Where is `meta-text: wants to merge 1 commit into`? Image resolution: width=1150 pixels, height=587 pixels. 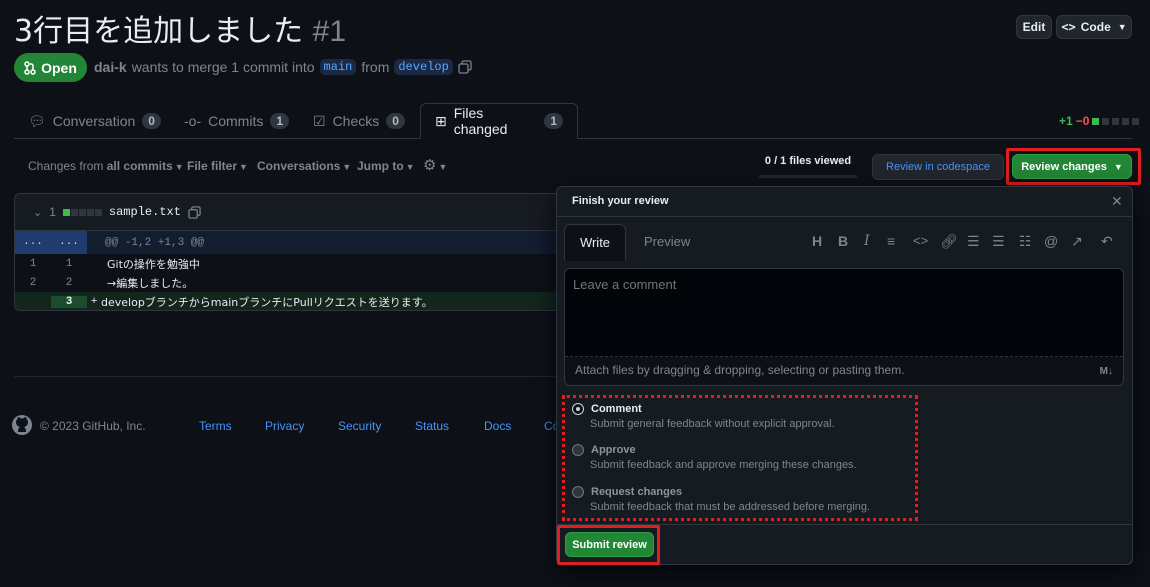 meta-text: wants to merge 1 commit into is located at coordinates (223, 67).